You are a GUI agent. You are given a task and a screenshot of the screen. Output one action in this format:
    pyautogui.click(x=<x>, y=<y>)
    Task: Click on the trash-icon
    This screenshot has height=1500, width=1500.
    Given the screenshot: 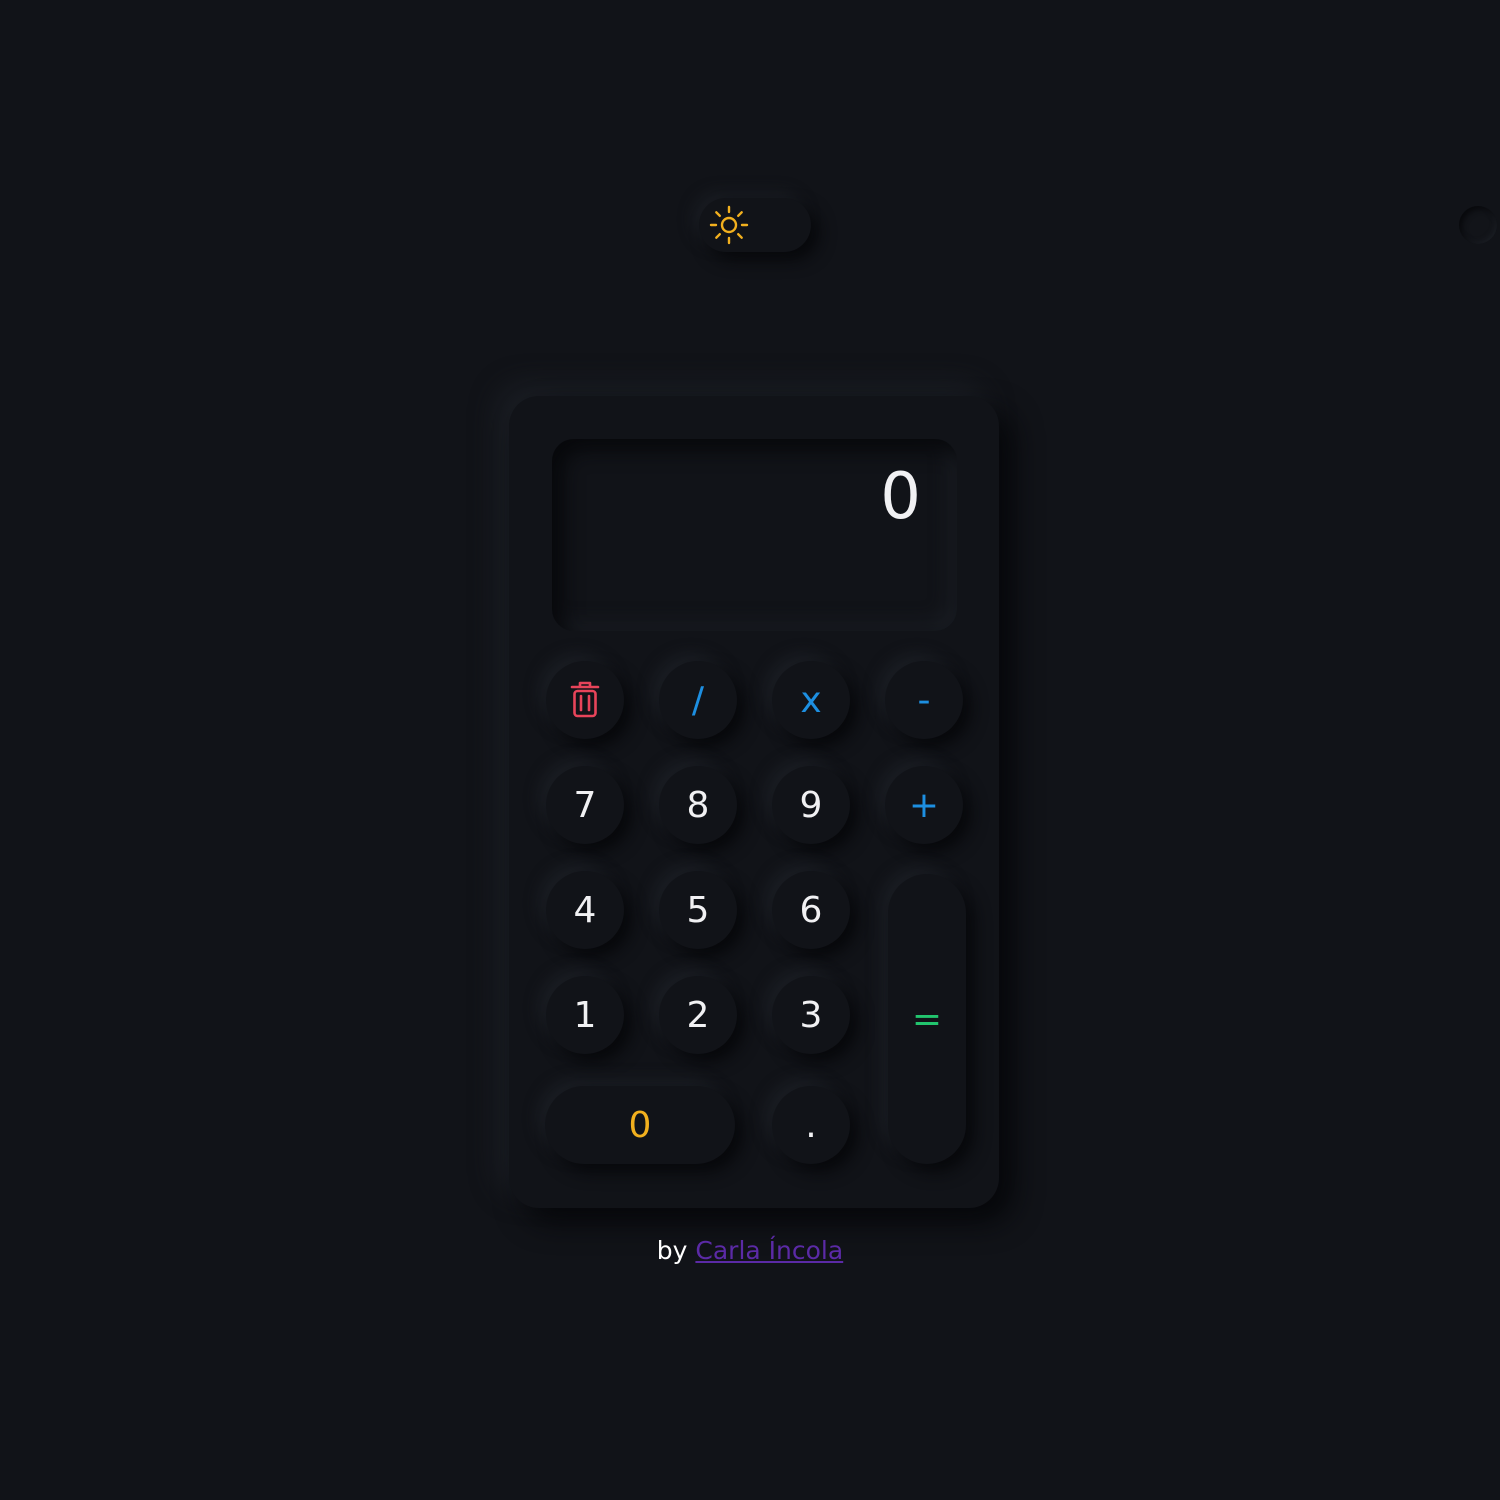 What is the action you would take?
    pyautogui.click(x=585, y=699)
    